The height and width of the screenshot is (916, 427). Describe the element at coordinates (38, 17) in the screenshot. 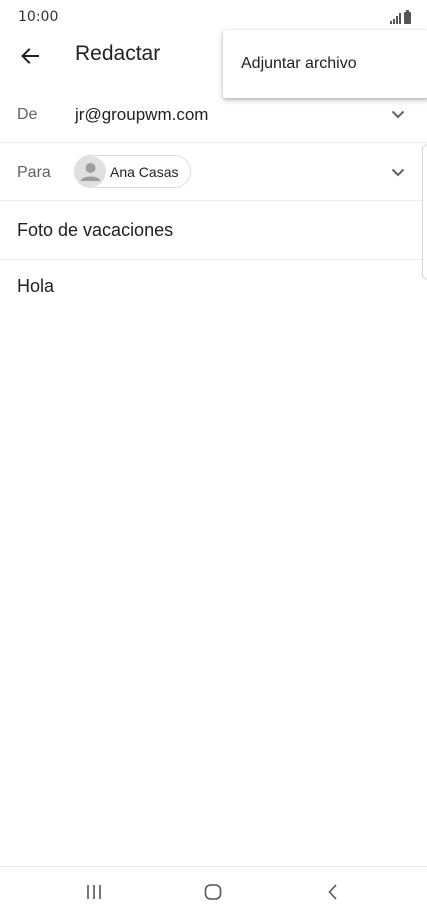

I see `status-time: 10:00` at that location.